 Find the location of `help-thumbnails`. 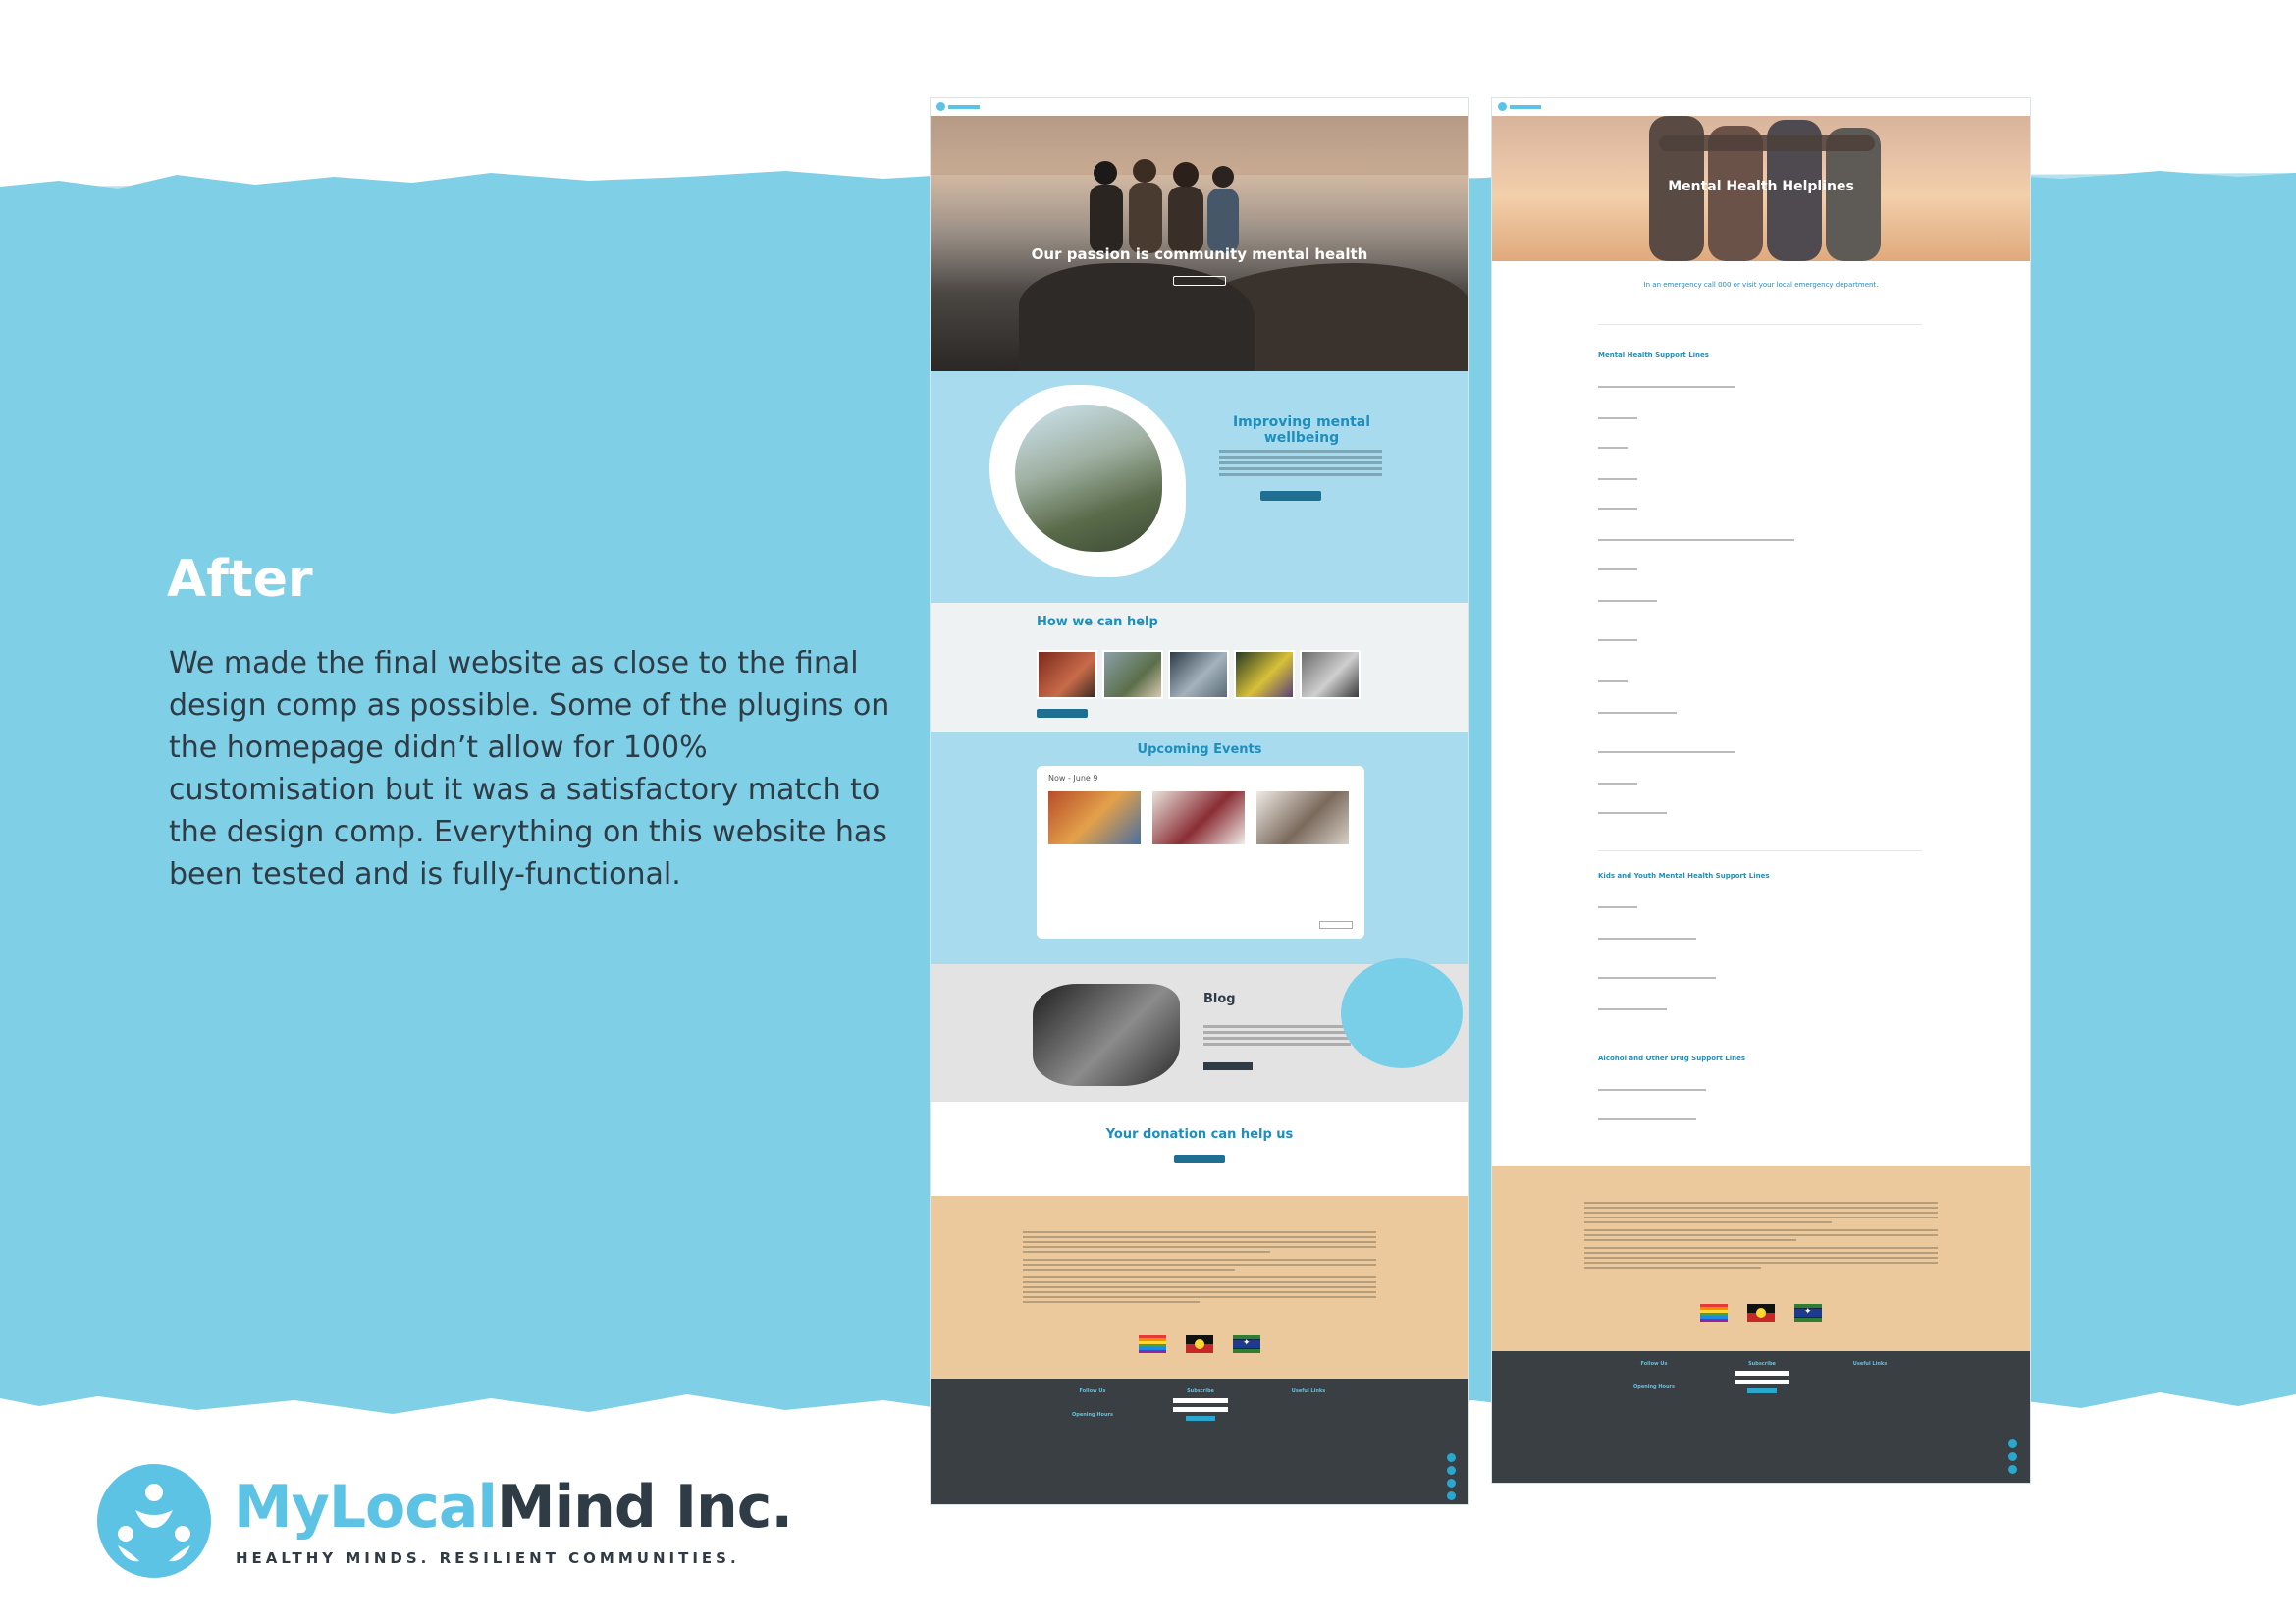

help-thumbnails is located at coordinates (1199, 674).